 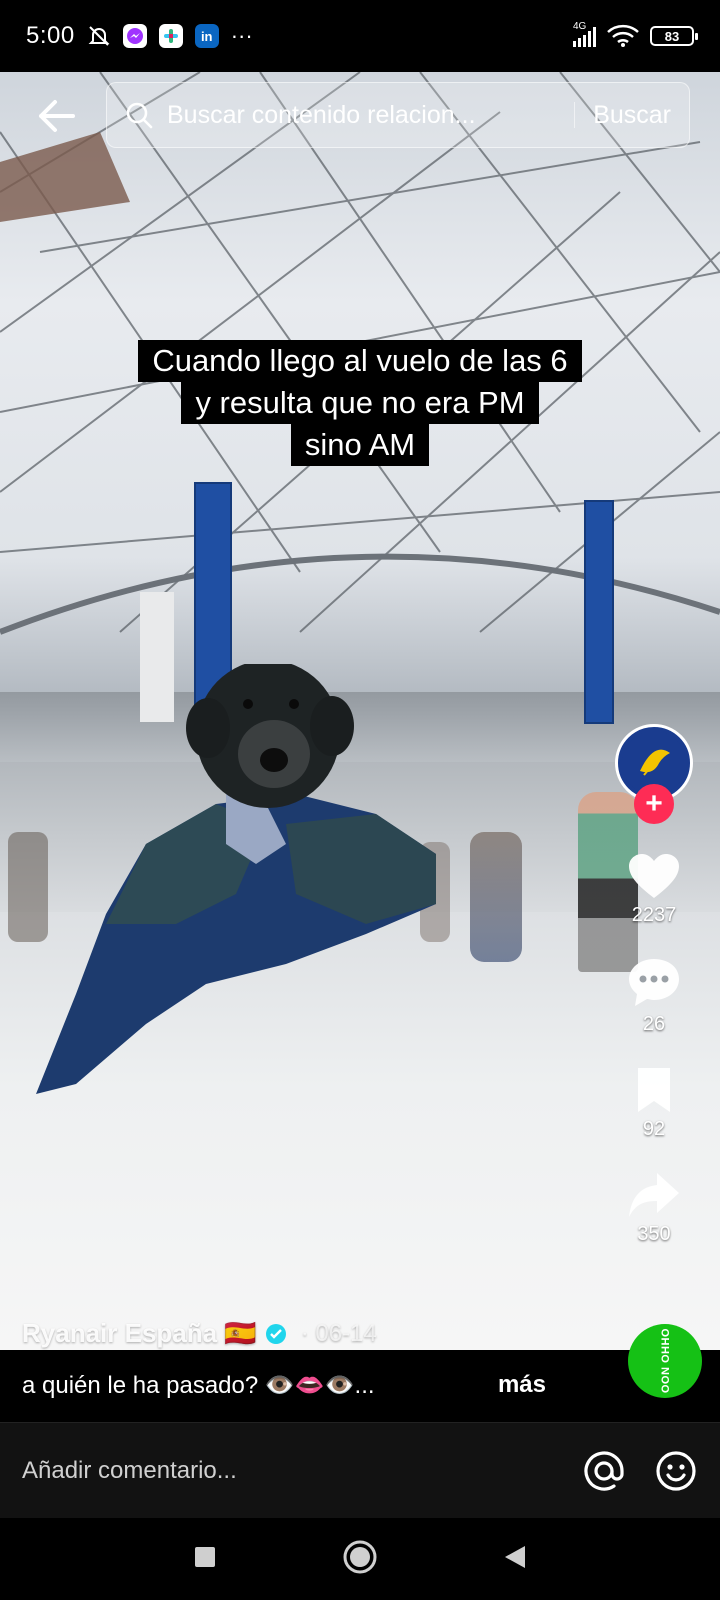 What do you see at coordinates (599, 612) in the screenshot?
I see `gate-sign-right` at bounding box center [599, 612].